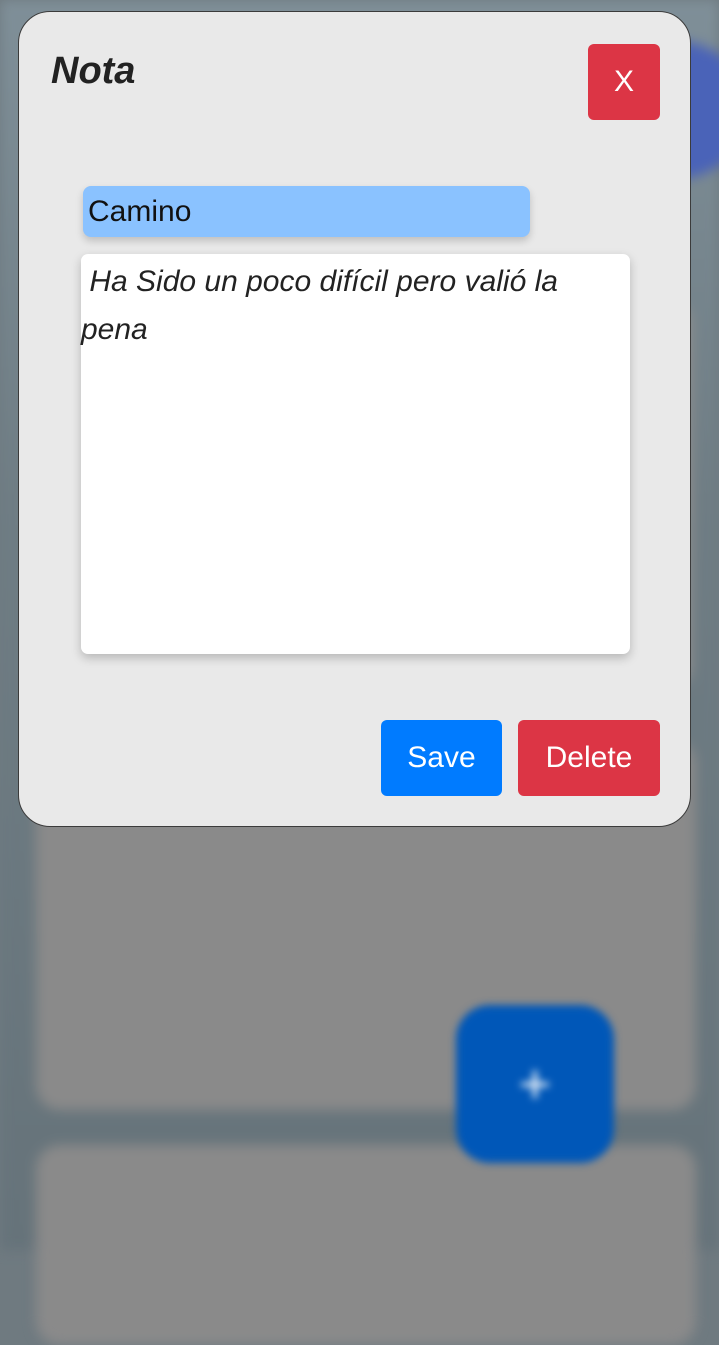  I want to click on note-title-input, so click(306, 211).